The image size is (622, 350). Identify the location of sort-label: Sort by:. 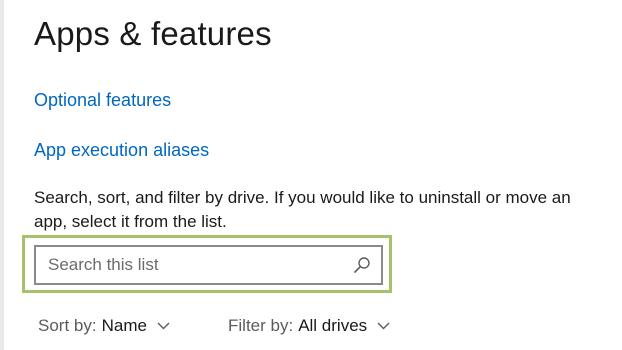
(67, 325).